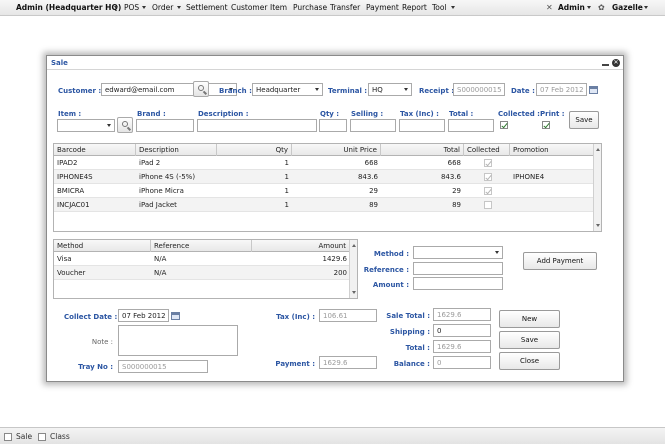  I want to click on menu-item: Item, so click(278, 7).